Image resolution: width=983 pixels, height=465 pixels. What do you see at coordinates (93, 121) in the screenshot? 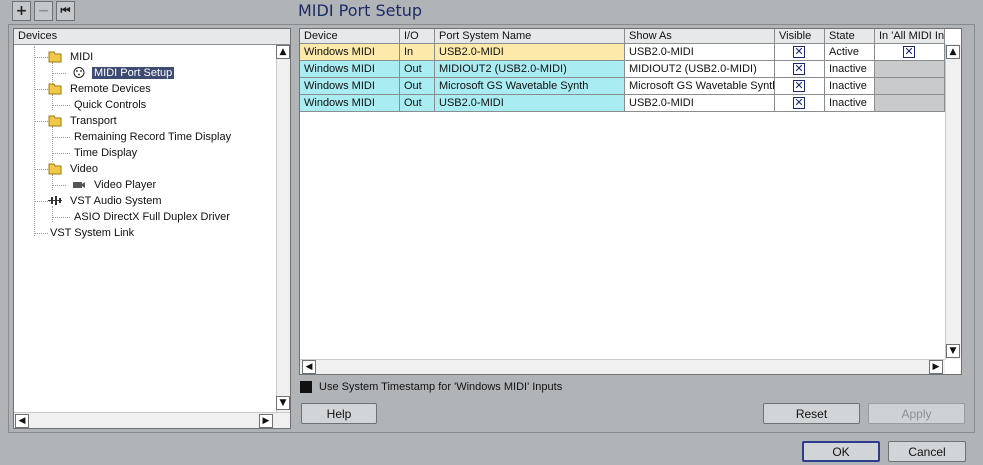
I see `tree-item-label: Transport` at bounding box center [93, 121].